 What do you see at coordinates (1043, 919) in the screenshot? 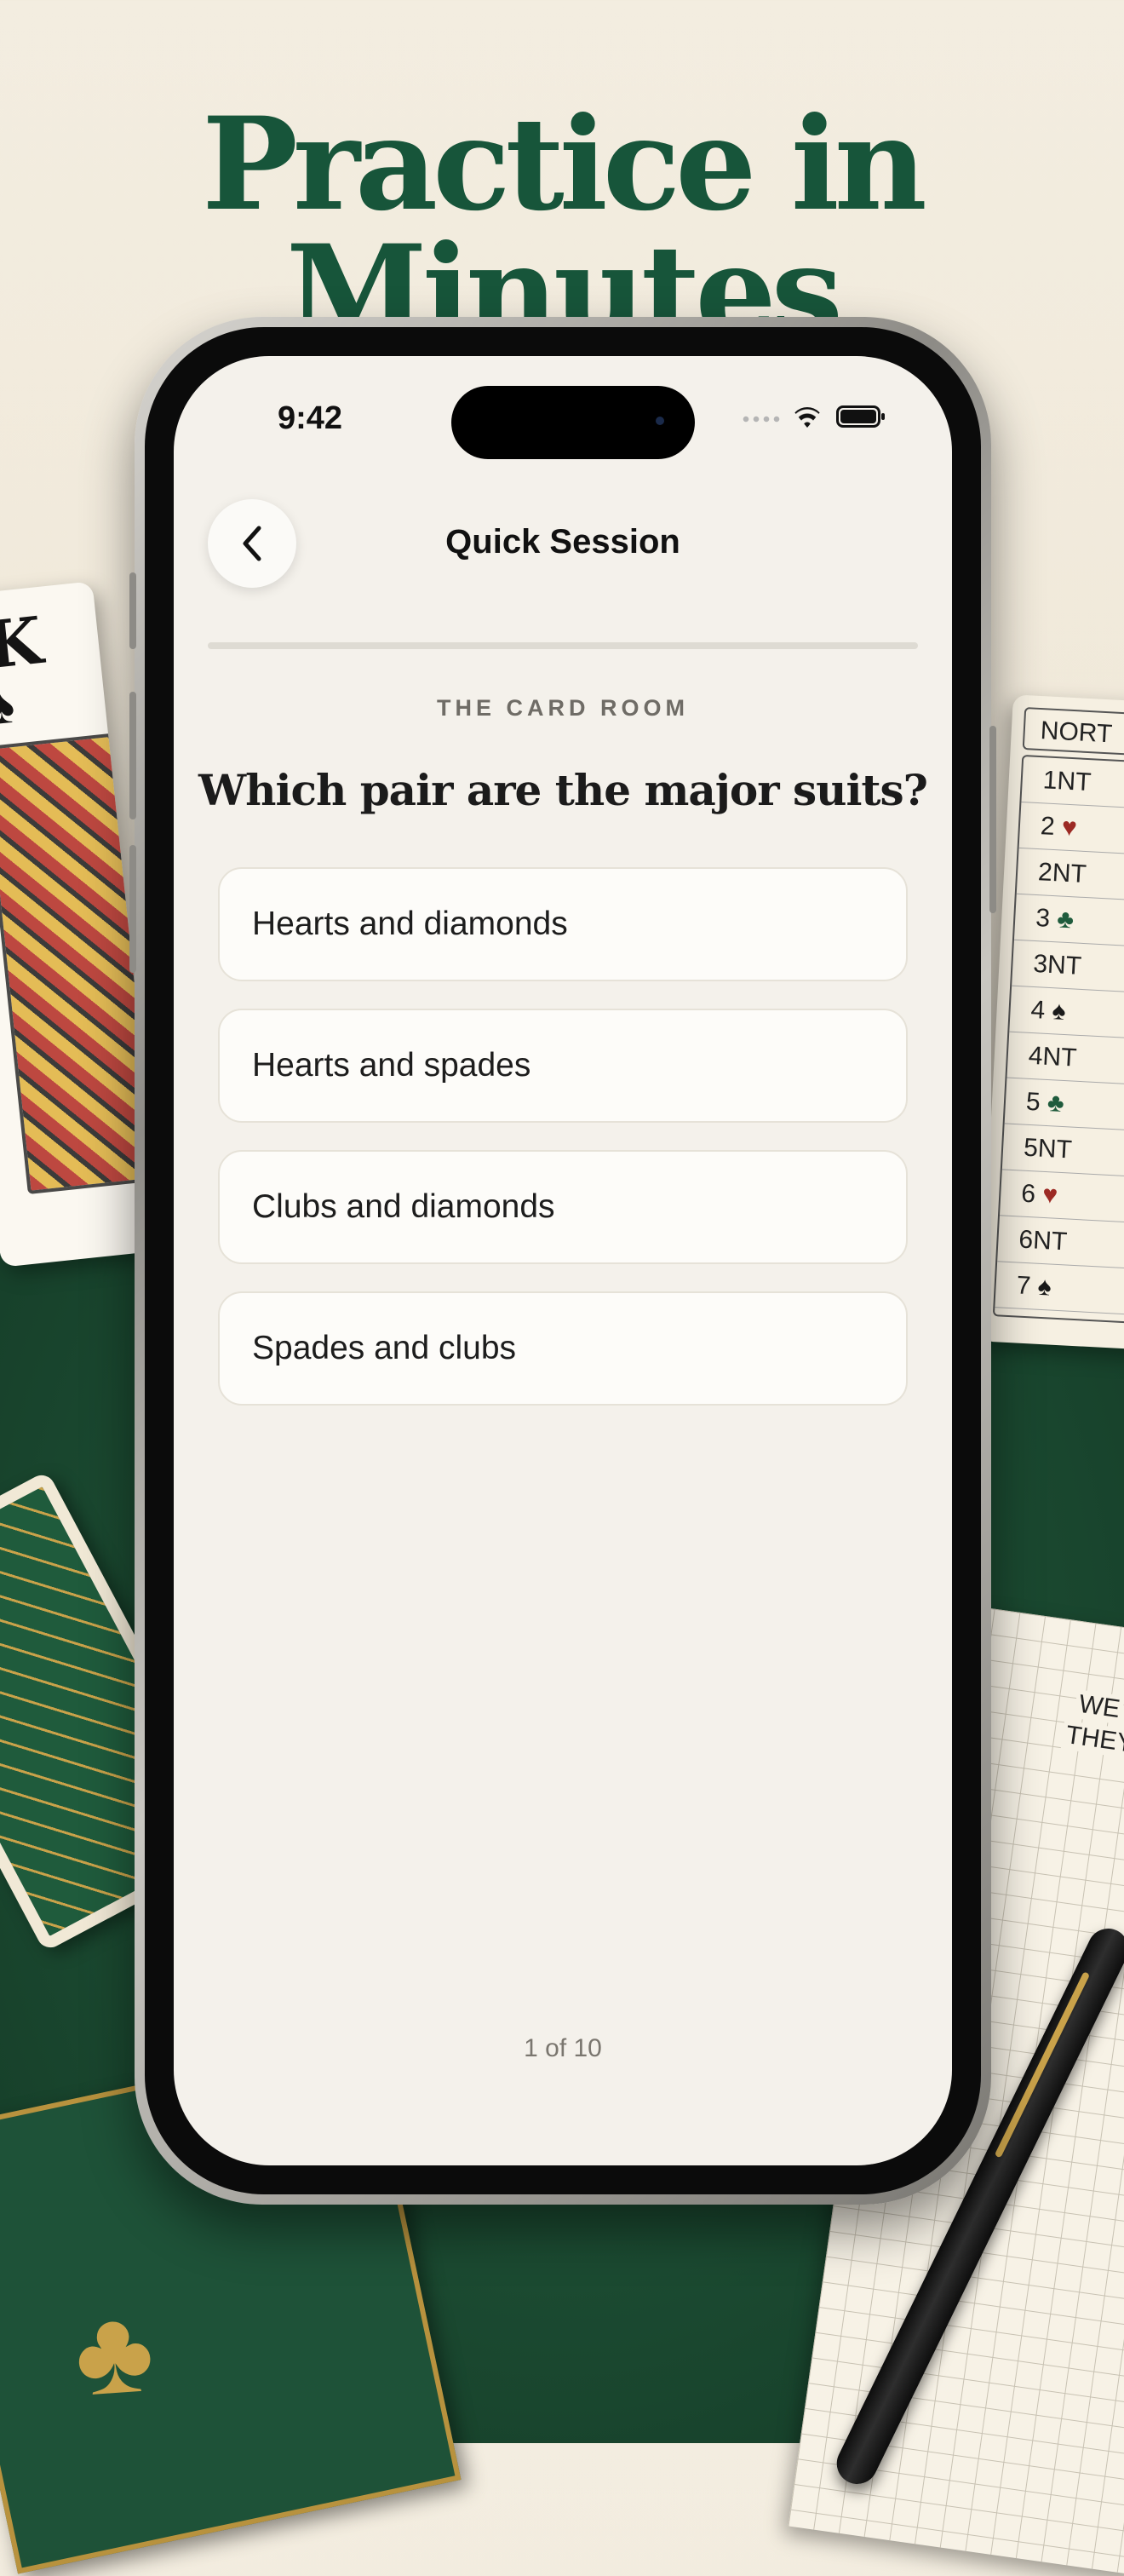
I see `bid-level: 3` at bounding box center [1043, 919].